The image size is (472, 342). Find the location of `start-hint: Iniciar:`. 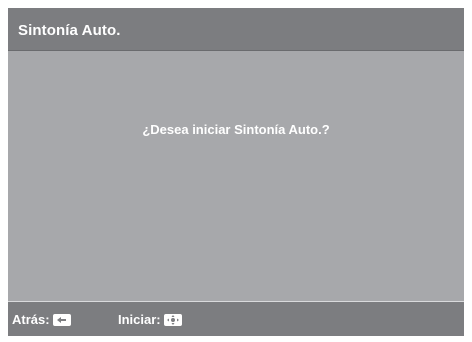

start-hint: Iniciar: is located at coordinates (150, 319).